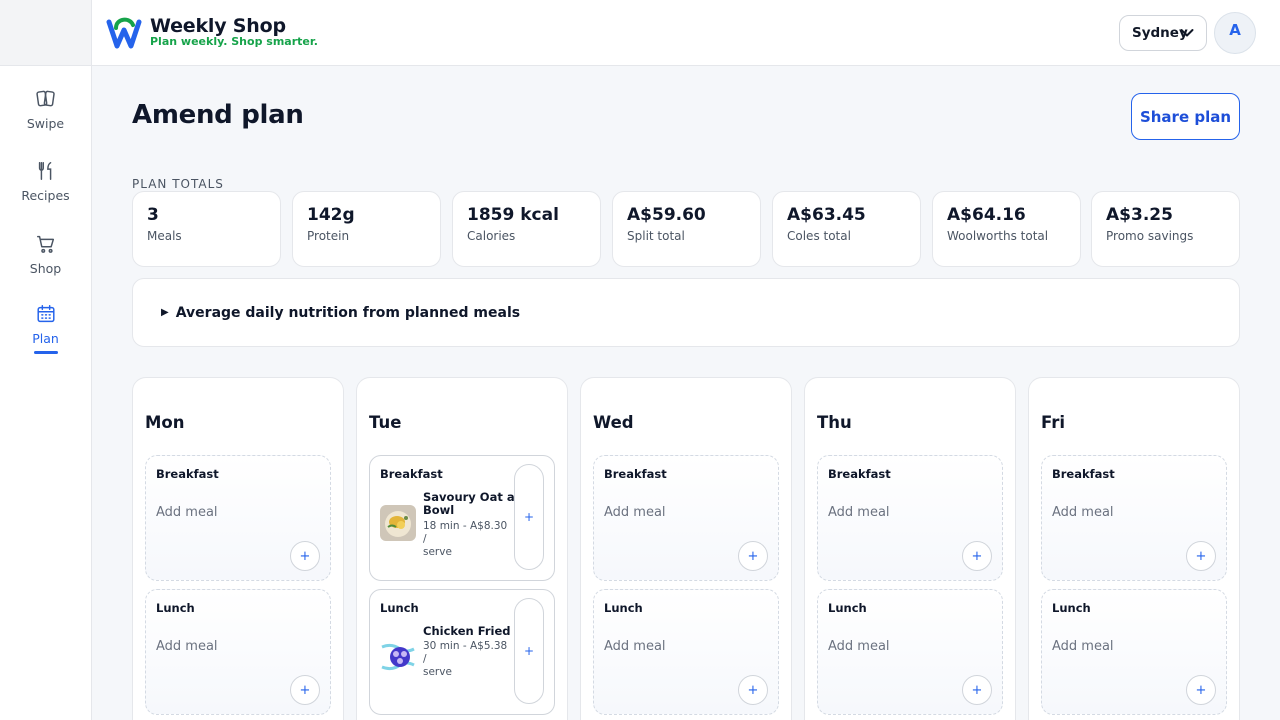 This screenshot has width=1280, height=720. I want to click on city-select: Sydney, so click(1163, 33).